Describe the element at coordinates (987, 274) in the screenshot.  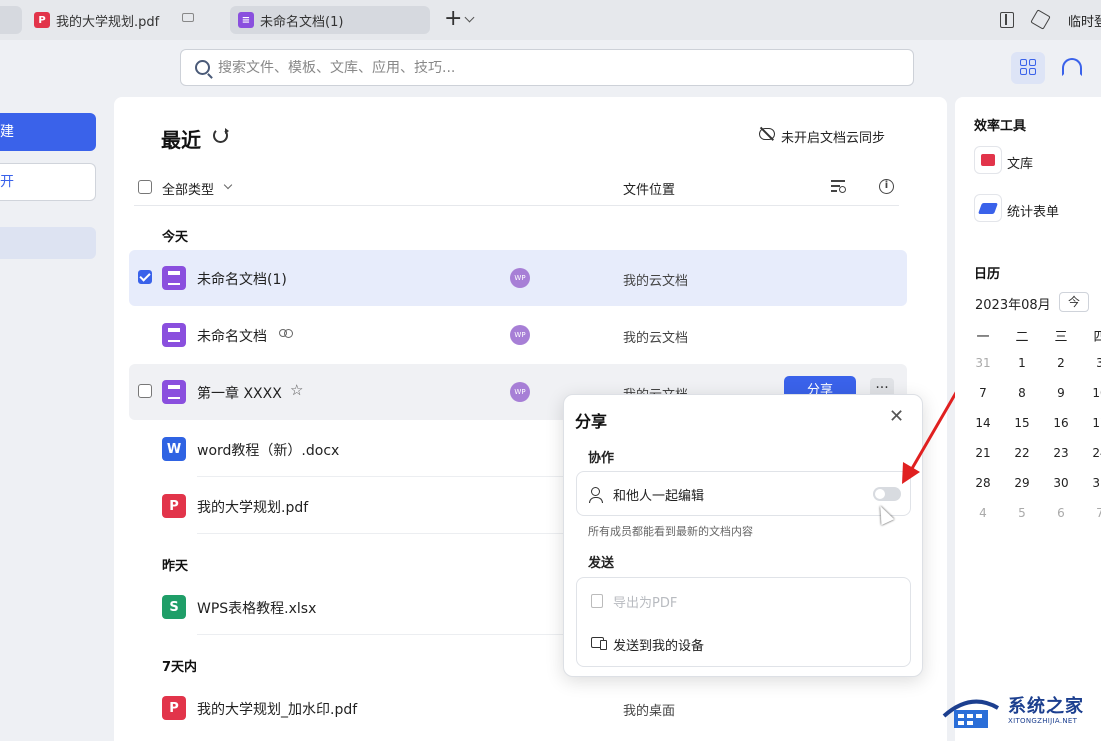
I see `calendar-title: 日历` at that location.